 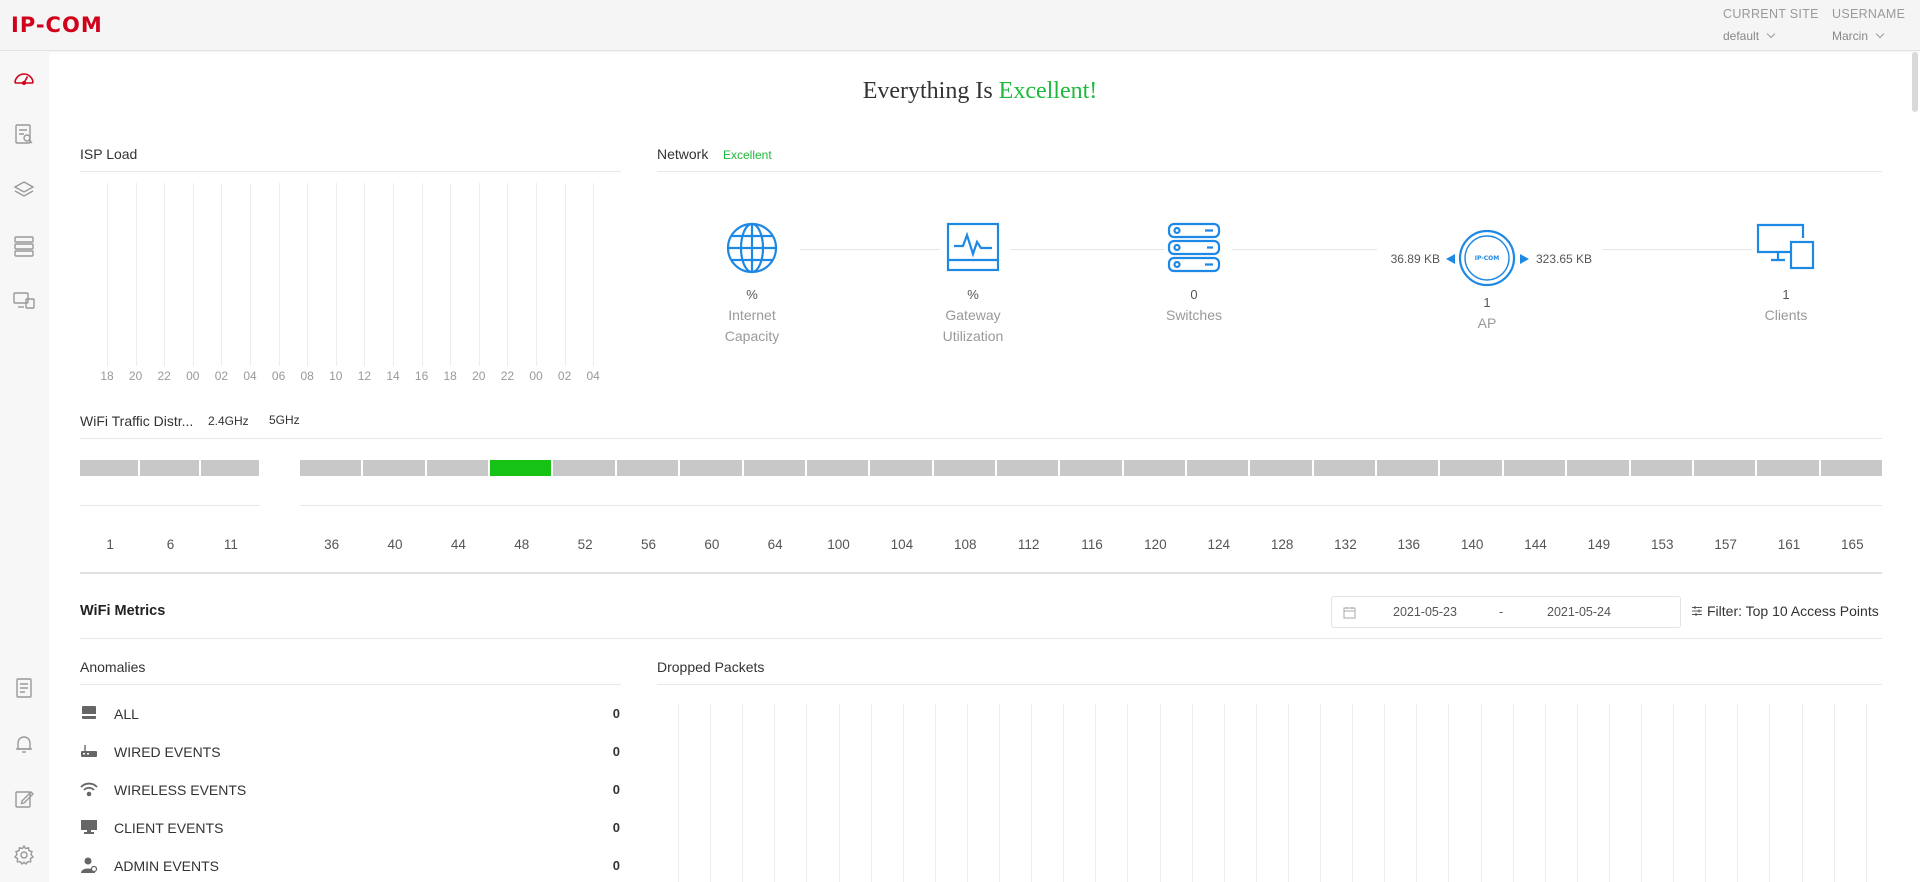 What do you see at coordinates (1425, 612) in the screenshot?
I see `date-from: 2021-05-23` at bounding box center [1425, 612].